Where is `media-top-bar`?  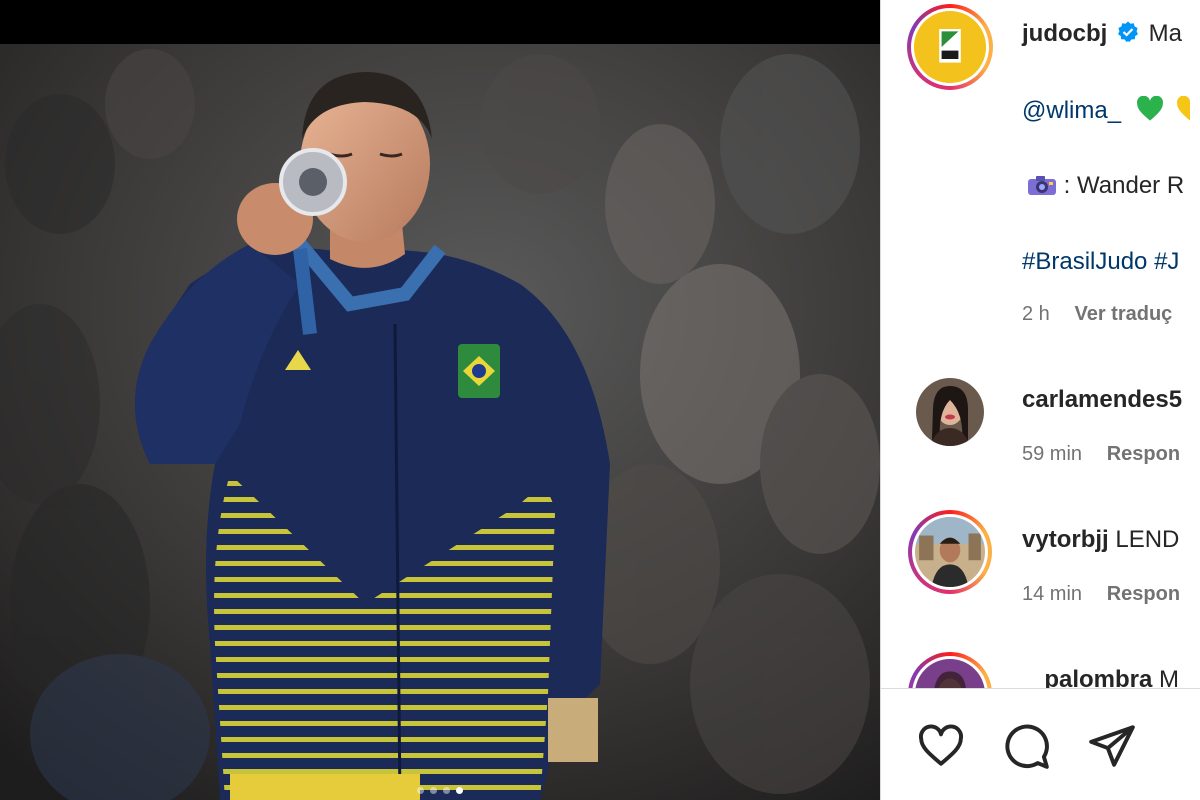 media-top-bar is located at coordinates (440, 22).